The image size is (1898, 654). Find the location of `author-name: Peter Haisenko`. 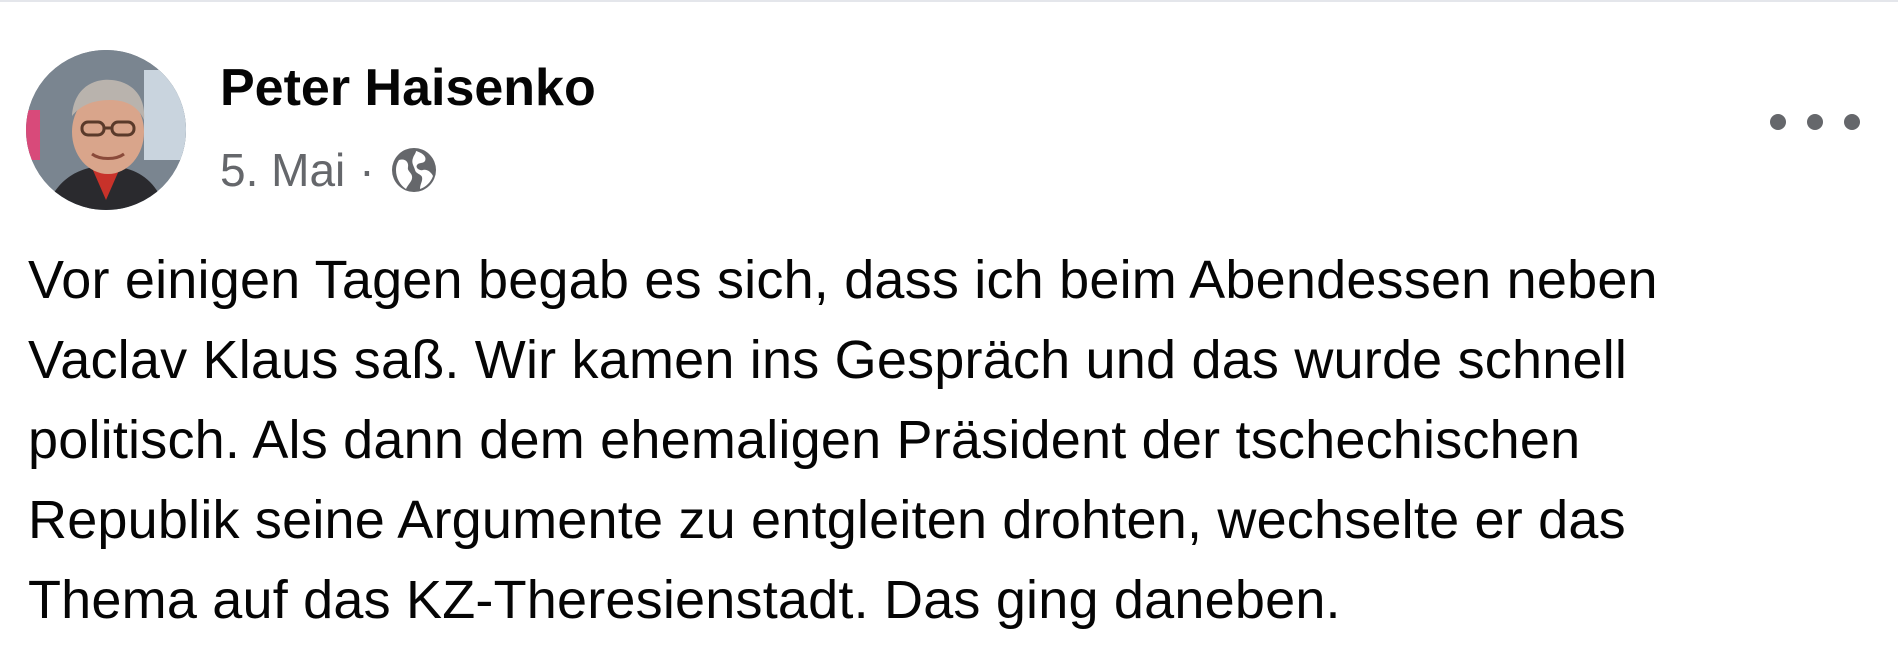

author-name: Peter Haisenko is located at coordinates (408, 88).